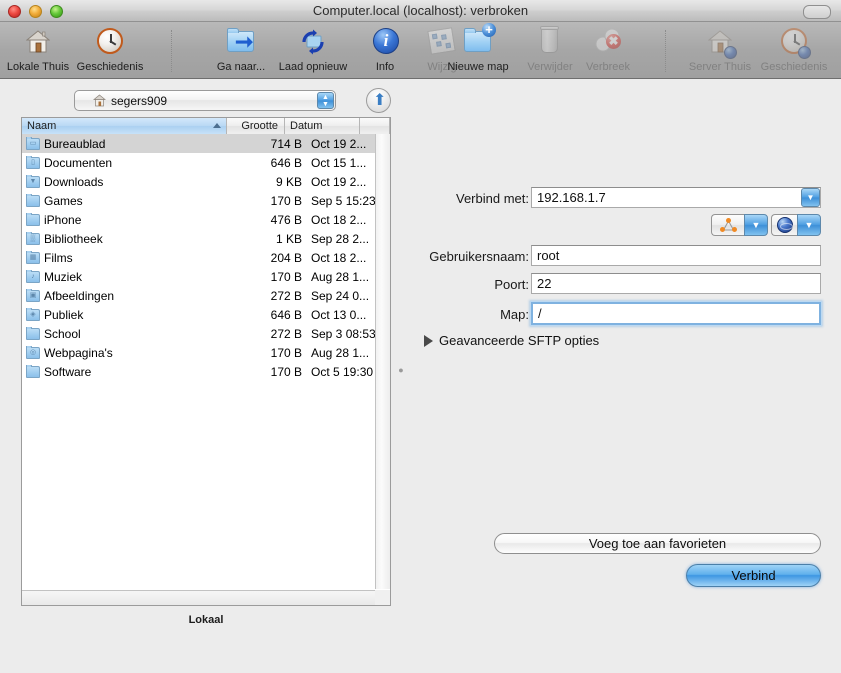 The image size is (841, 673). What do you see at coordinates (676, 197) in the screenshot?
I see `host-combobox: 192.168.1.7 ▼` at bounding box center [676, 197].